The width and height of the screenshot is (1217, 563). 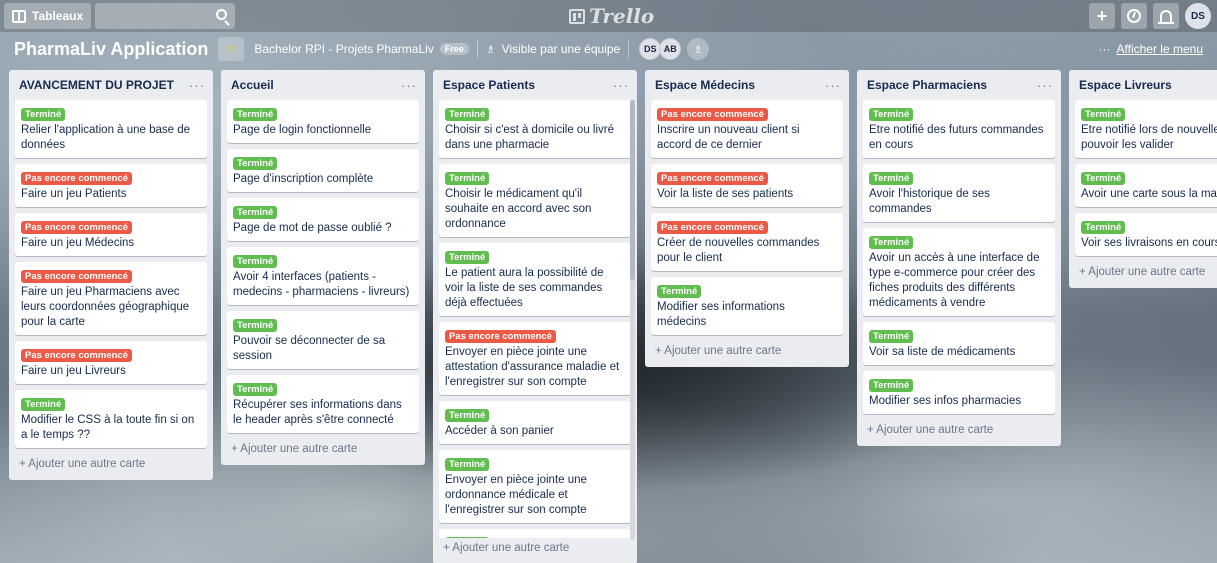 I want to click on info-icon, so click(x=1134, y=16).